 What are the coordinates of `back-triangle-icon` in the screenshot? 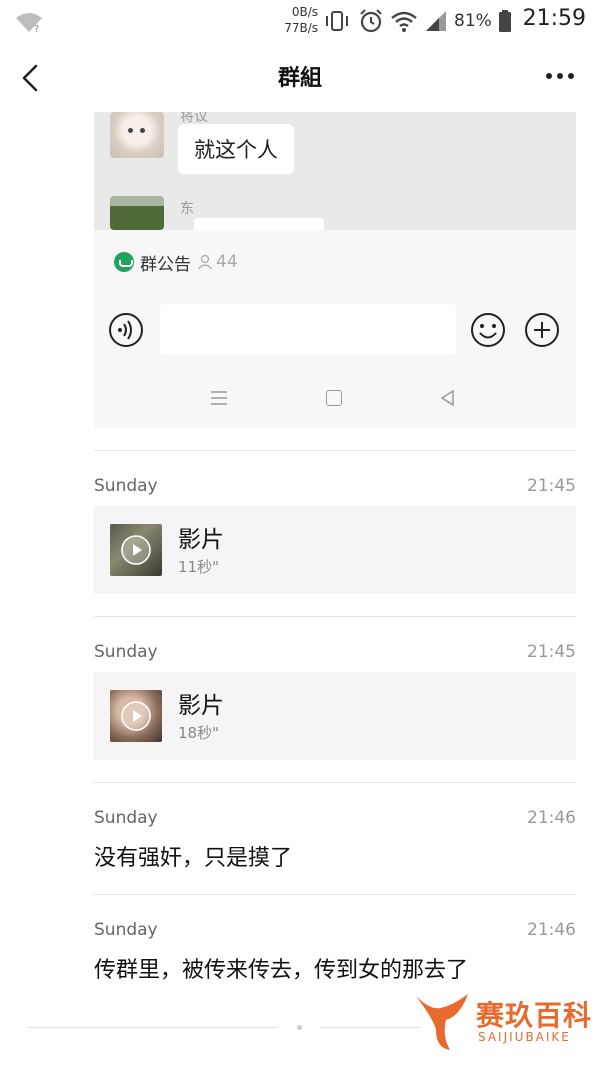 It's located at (447, 398).